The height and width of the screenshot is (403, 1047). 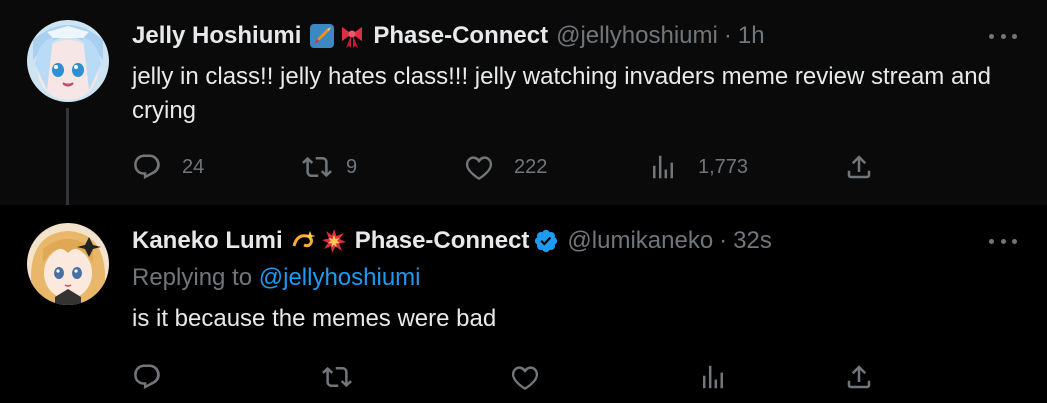 What do you see at coordinates (67, 161) in the screenshot?
I see `thread-connector-line` at bounding box center [67, 161].